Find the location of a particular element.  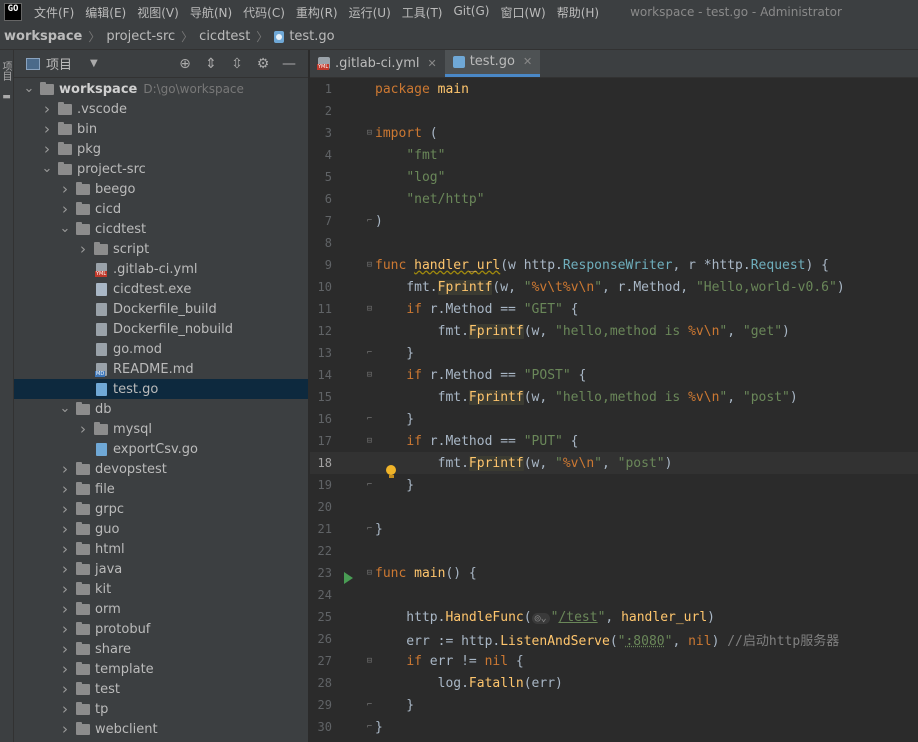

line-number: 18 is located at coordinates (337, 463).